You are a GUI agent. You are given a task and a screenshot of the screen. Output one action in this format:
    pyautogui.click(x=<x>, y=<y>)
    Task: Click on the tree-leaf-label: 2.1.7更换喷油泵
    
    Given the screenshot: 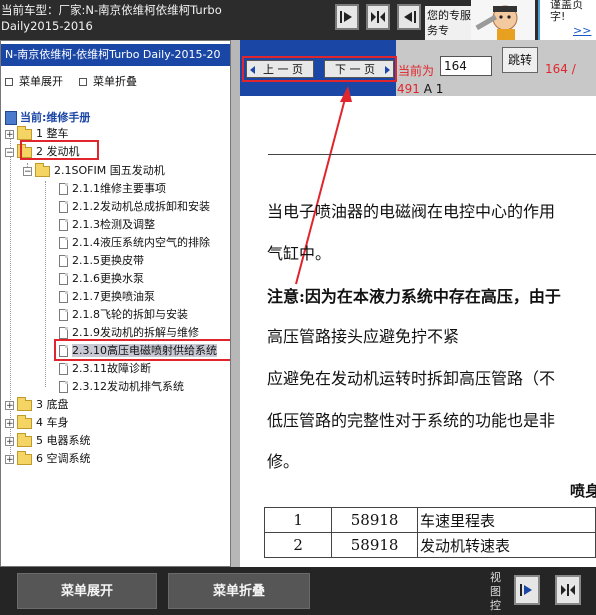 What is the action you would take?
    pyautogui.click(x=113, y=296)
    